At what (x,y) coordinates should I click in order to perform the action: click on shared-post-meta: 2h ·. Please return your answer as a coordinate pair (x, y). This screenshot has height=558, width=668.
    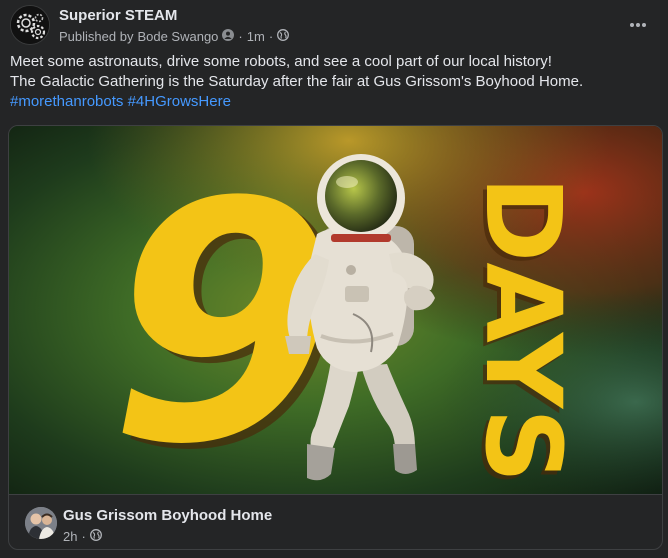
    Looking at the image, I should click on (82, 536).